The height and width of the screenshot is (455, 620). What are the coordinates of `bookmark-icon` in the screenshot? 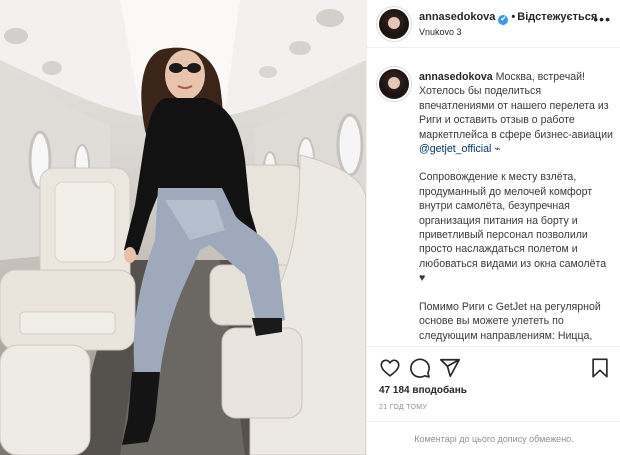 It's located at (600, 368).